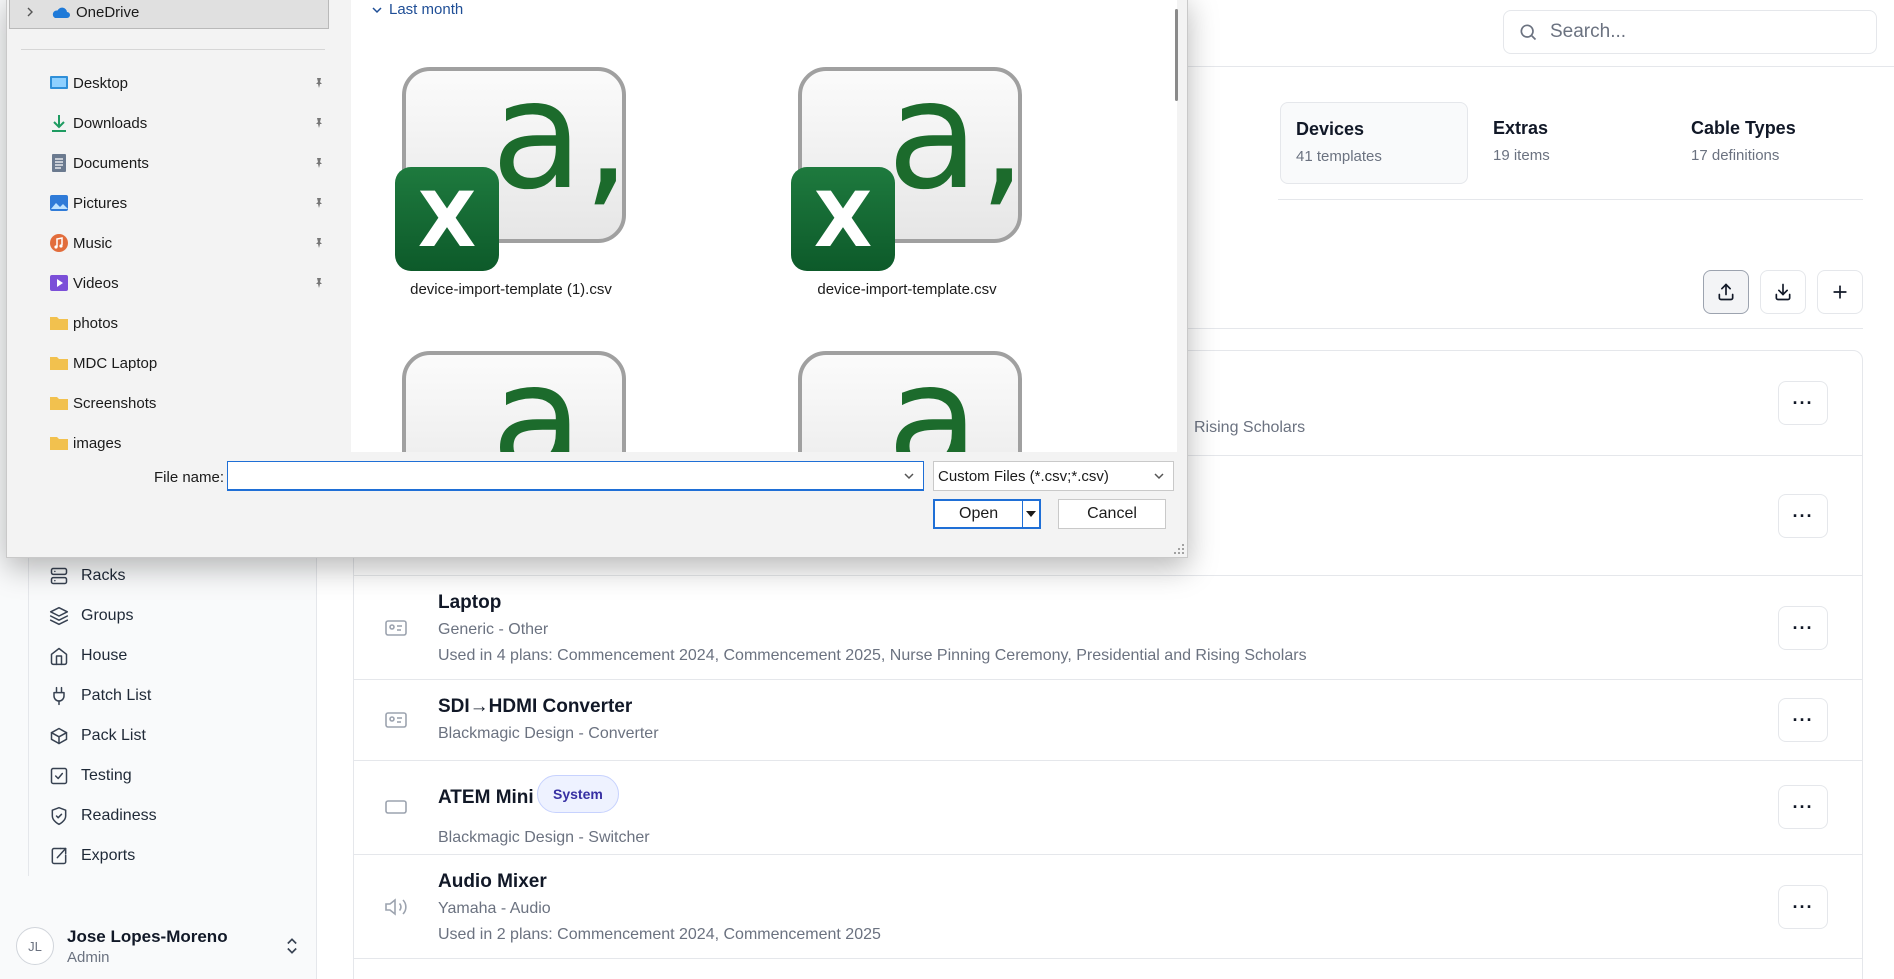 The height and width of the screenshot is (979, 1894). I want to click on group-header: Last month, so click(417, 9).